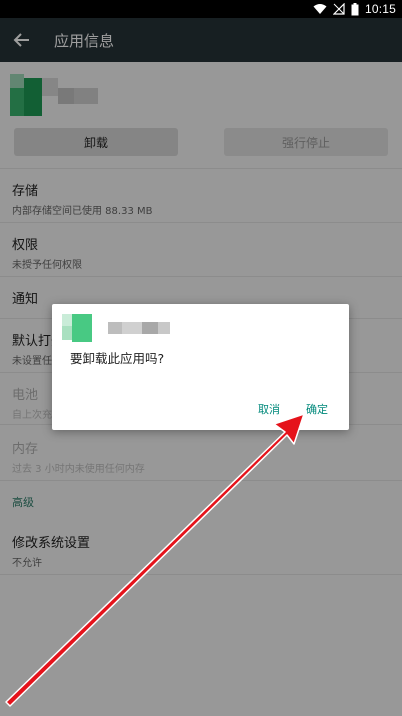 This screenshot has height=716, width=402. Describe the element at coordinates (338, 9) in the screenshot. I see `signal-off-icon` at that location.